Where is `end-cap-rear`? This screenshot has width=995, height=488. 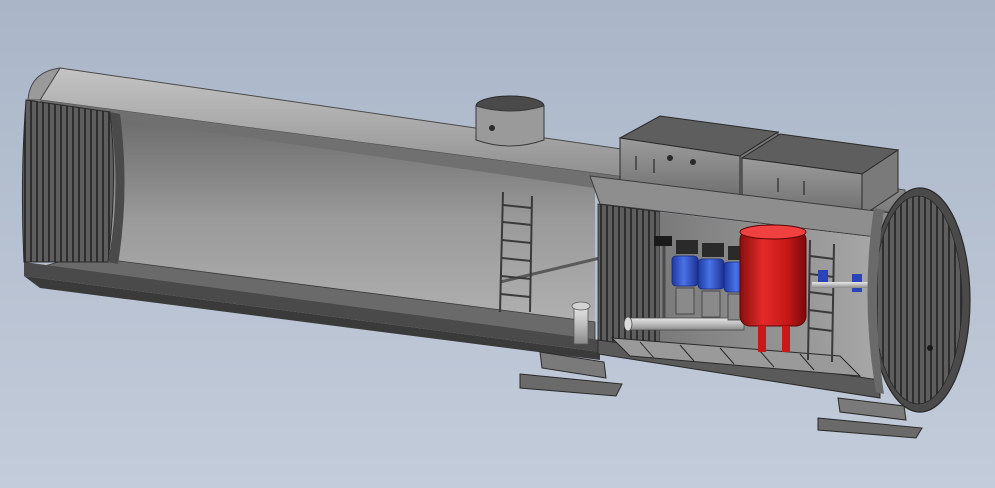 end-cap-rear is located at coordinates (73, 181).